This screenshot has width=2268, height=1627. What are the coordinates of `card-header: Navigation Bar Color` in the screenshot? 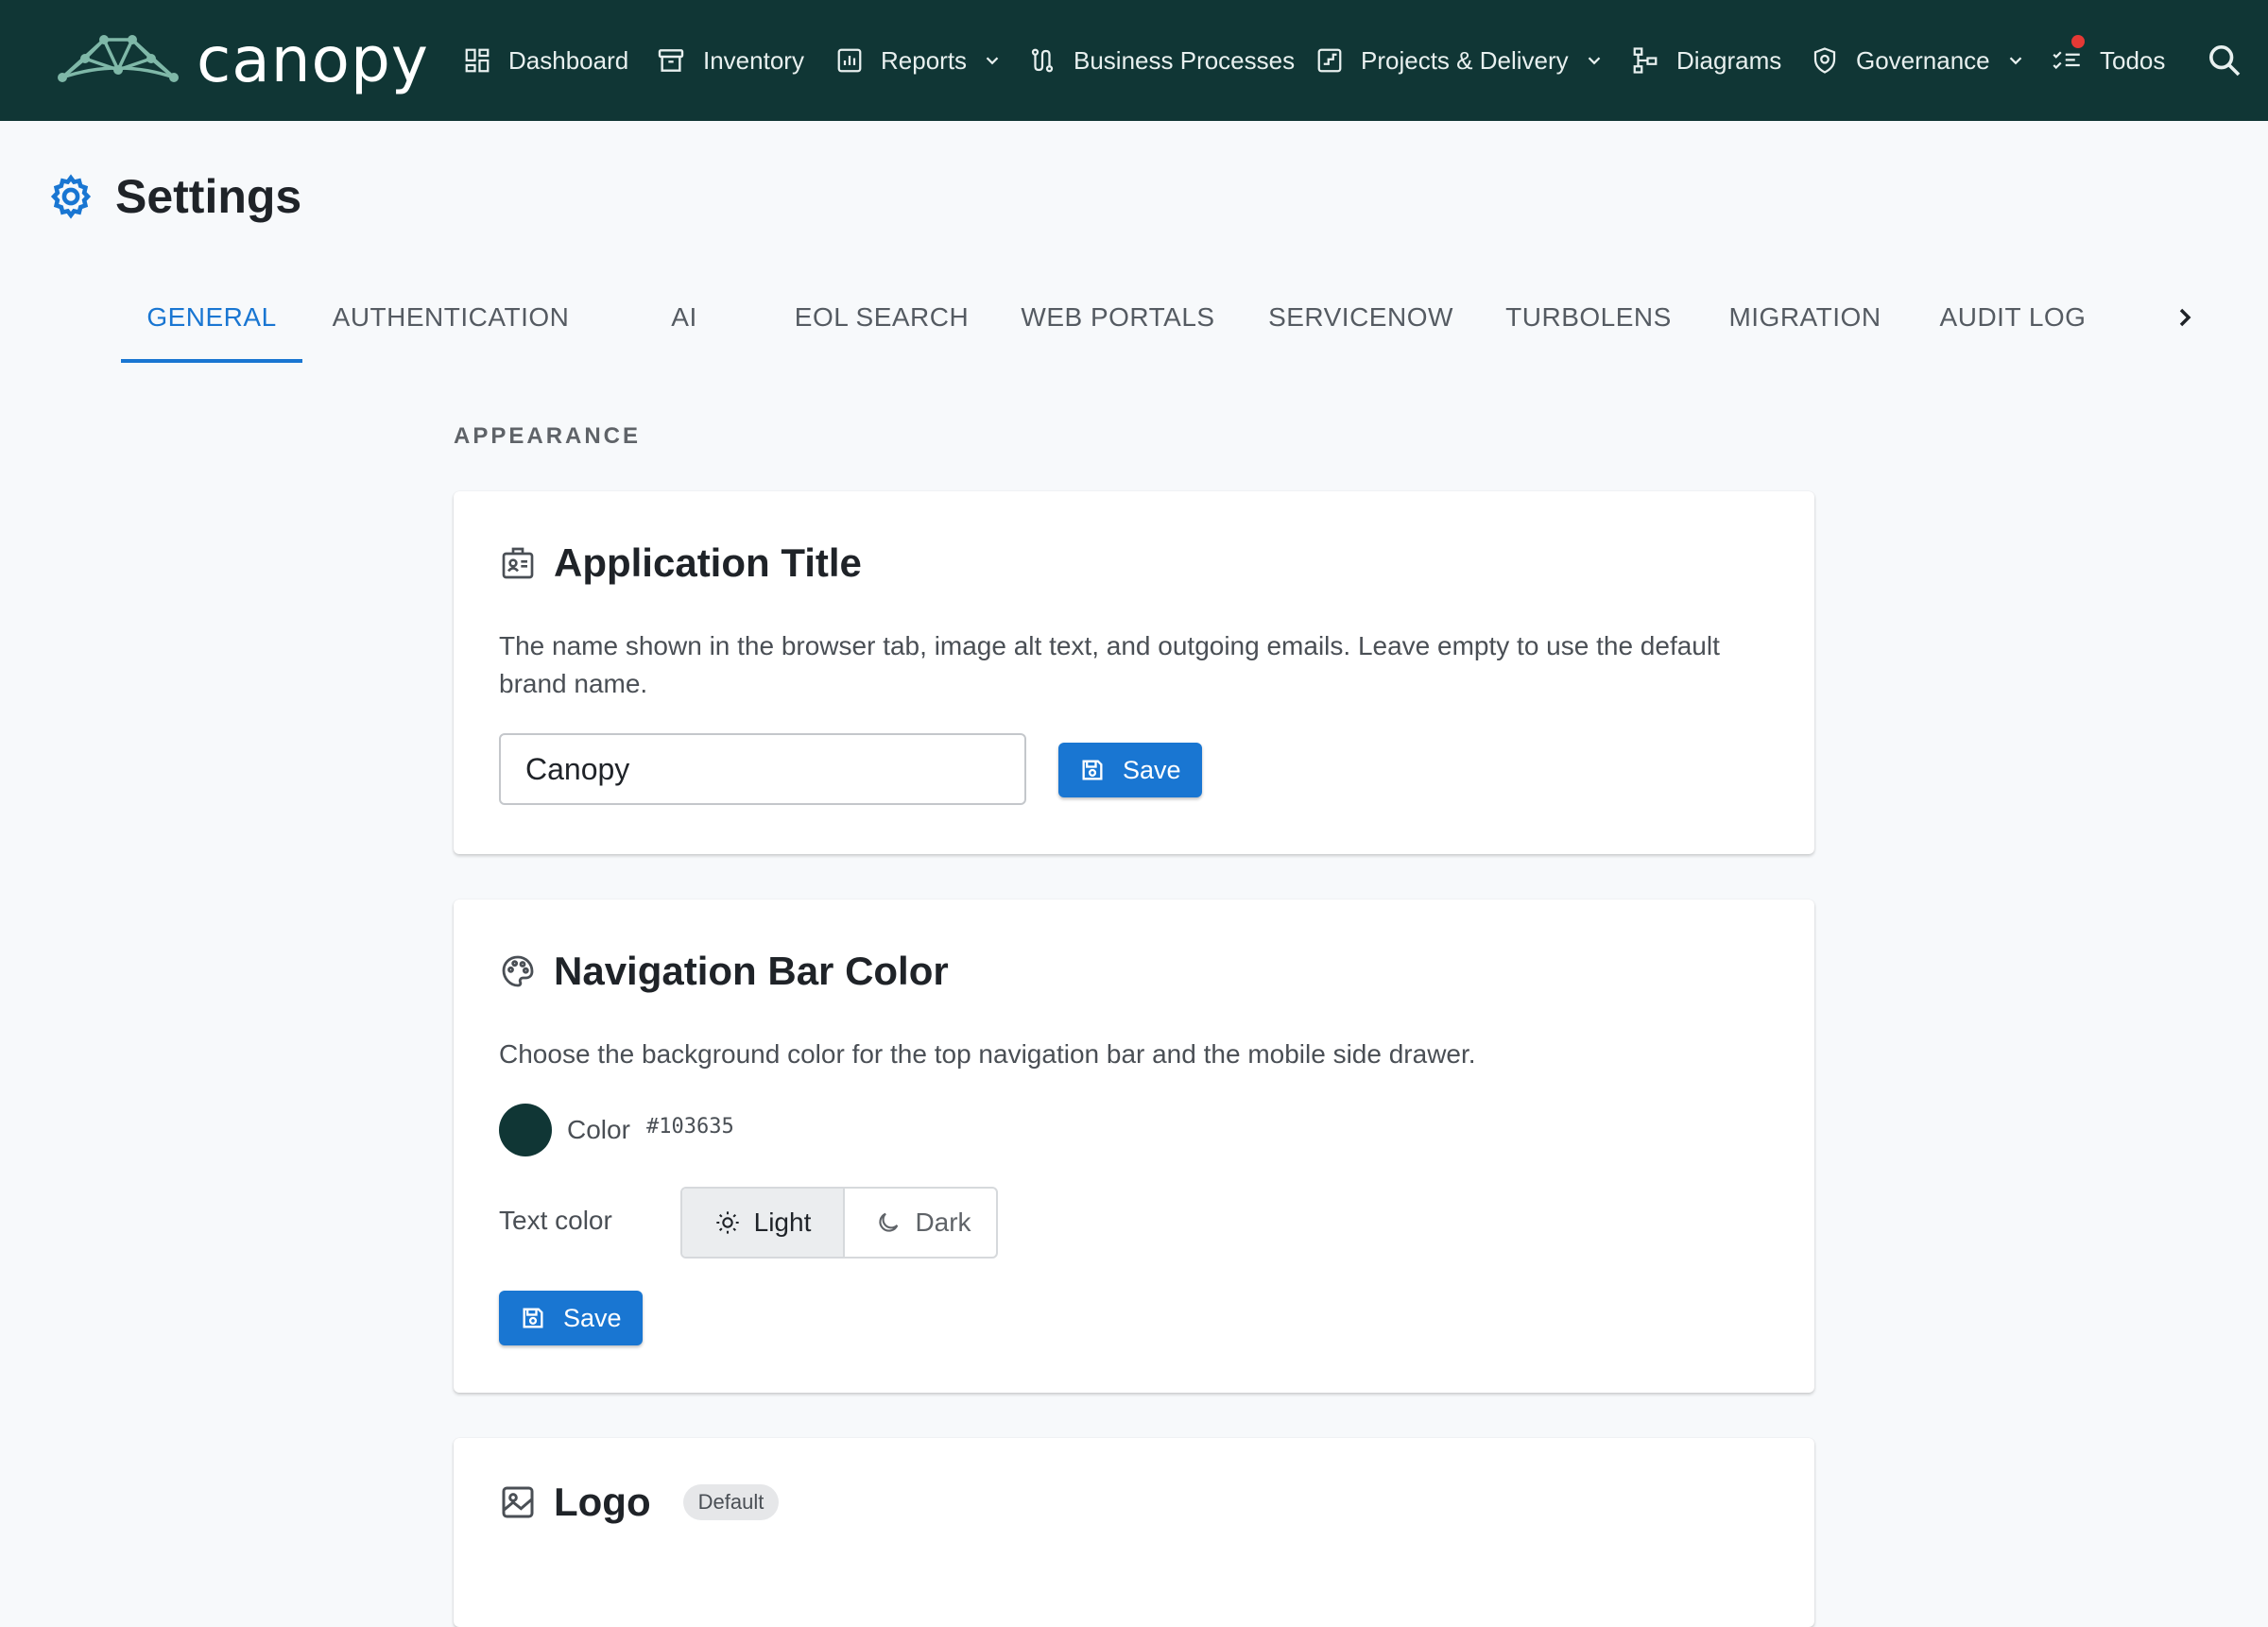 It's located at (724, 971).